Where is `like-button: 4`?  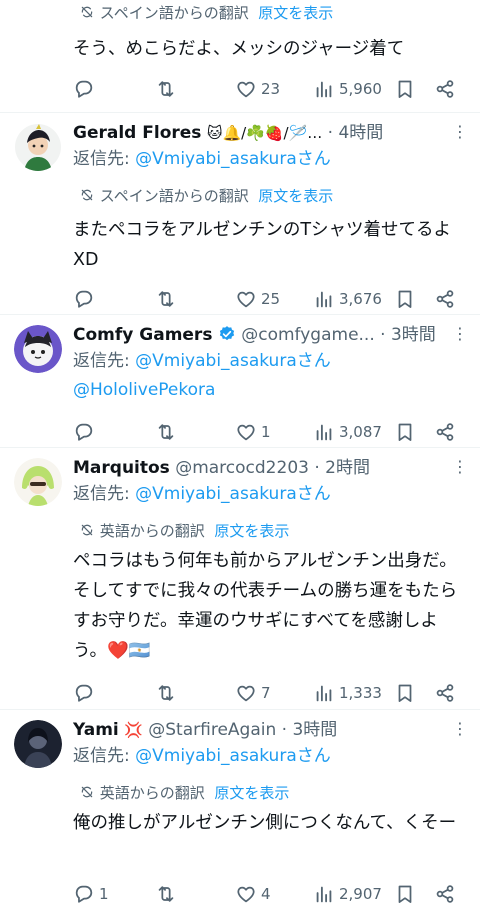 like-button: 4 is located at coordinates (253, 894).